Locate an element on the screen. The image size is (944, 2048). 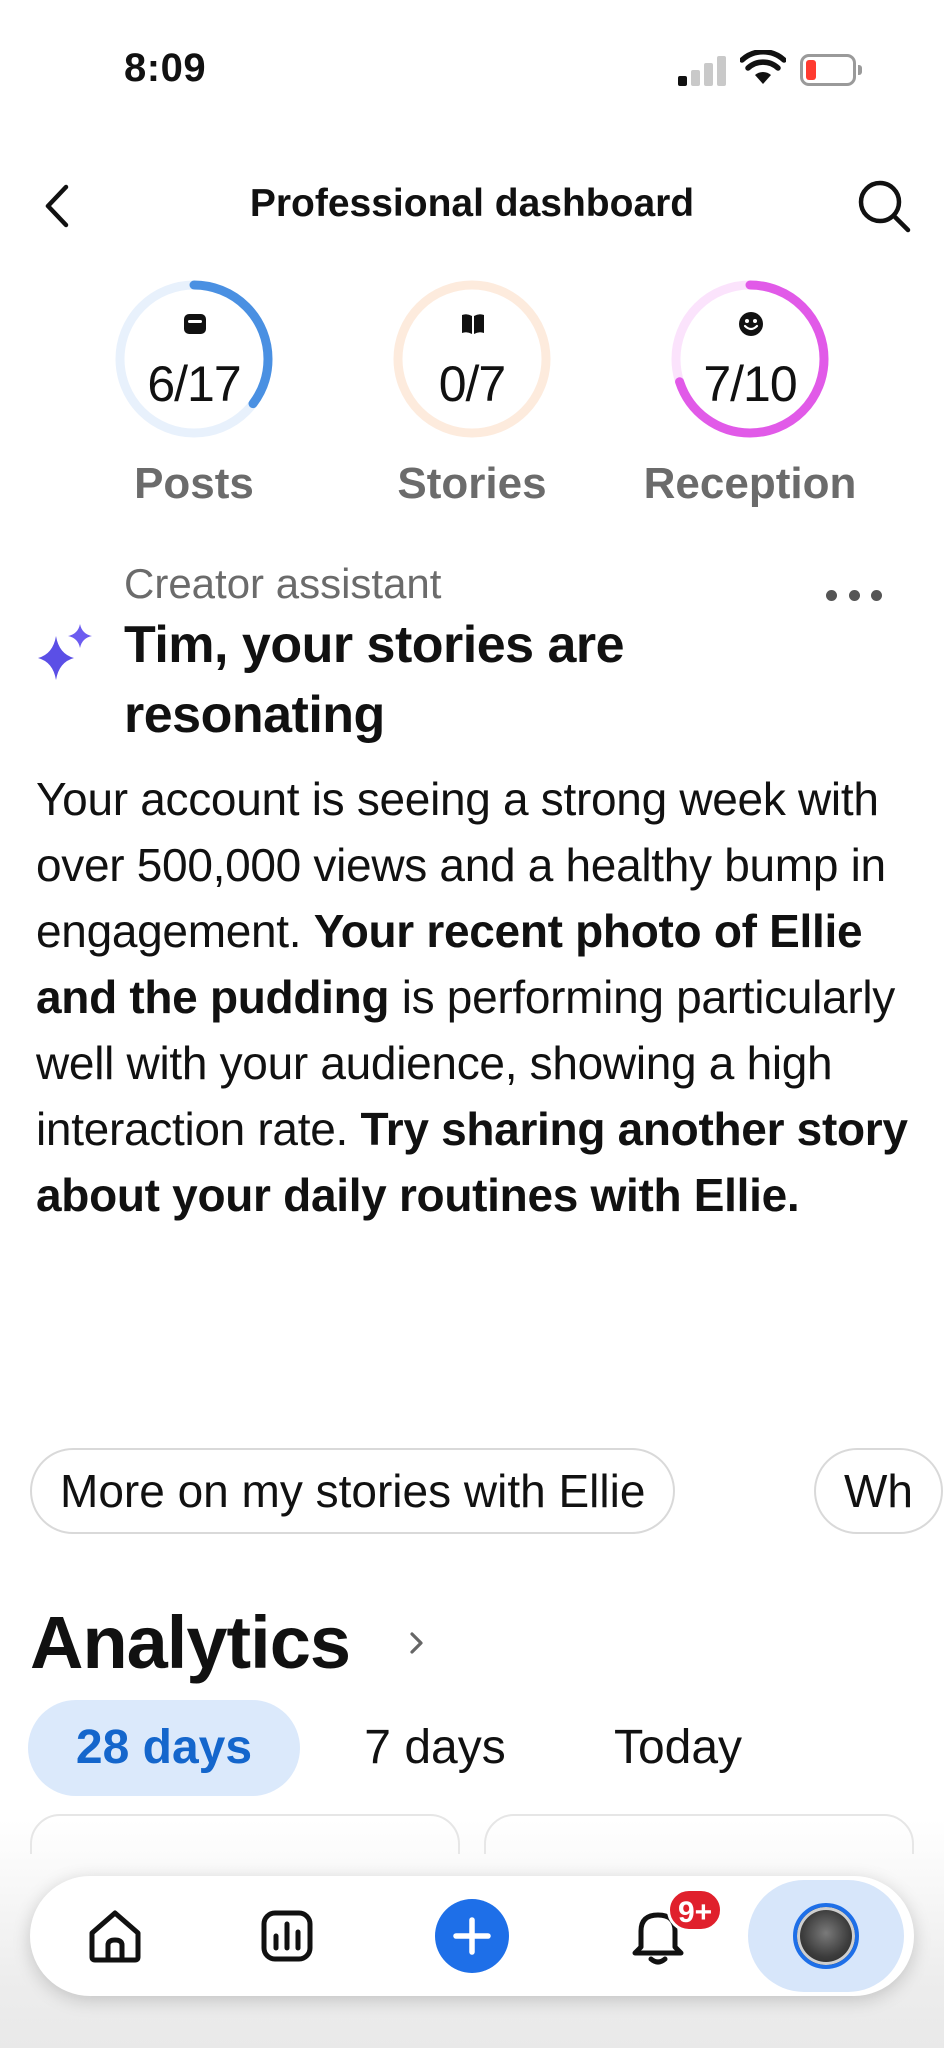
plus-icon is located at coordinates (472, 1936).